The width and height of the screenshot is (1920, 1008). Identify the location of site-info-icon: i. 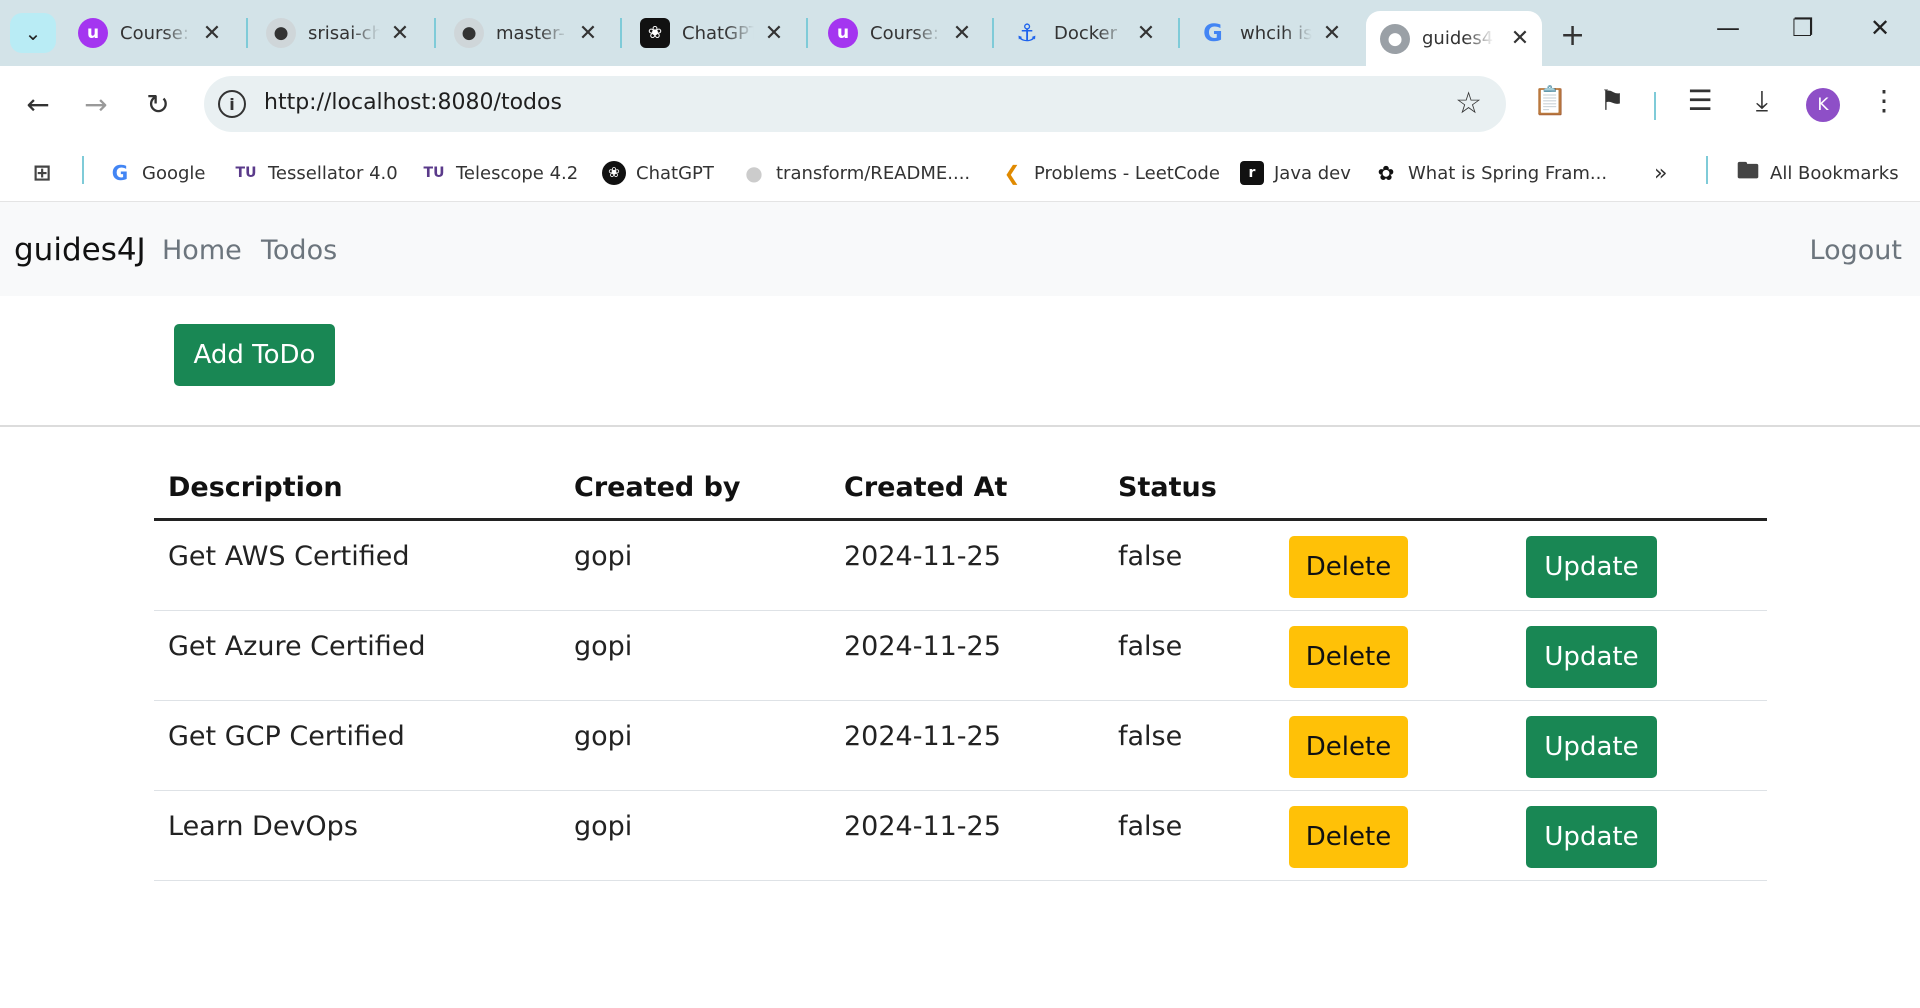
(232, 104).